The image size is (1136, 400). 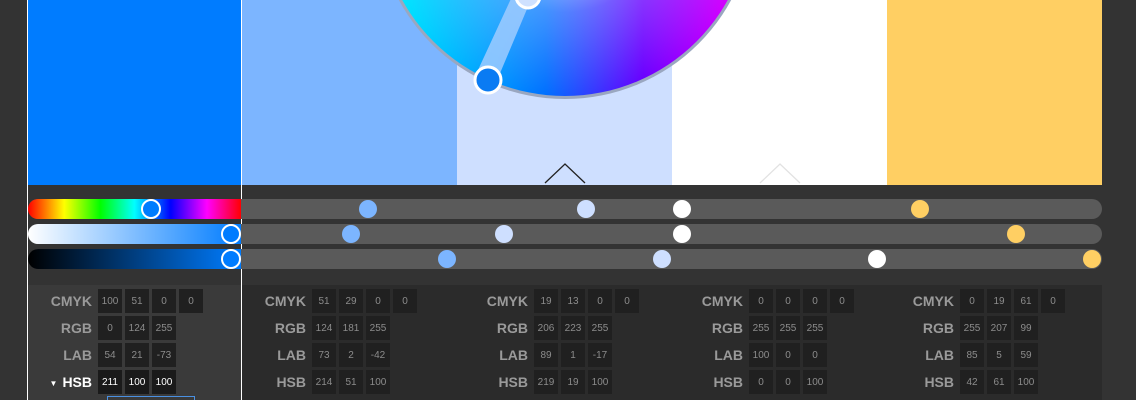 I want to click on lab-row: LAB 89 1 -17, so click(x=539, y=355).